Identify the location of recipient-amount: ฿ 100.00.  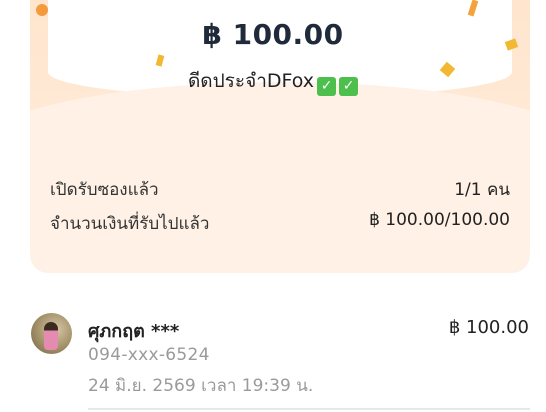
(488, 327).